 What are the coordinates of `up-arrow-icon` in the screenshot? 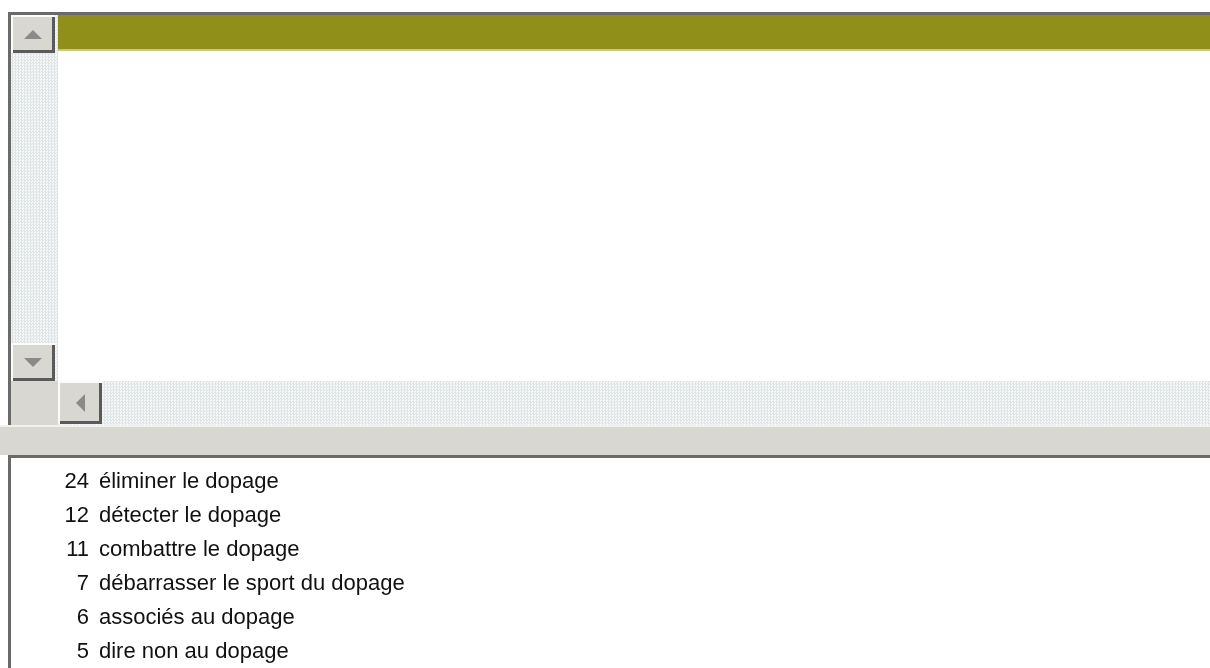 It's located at (33, 34).